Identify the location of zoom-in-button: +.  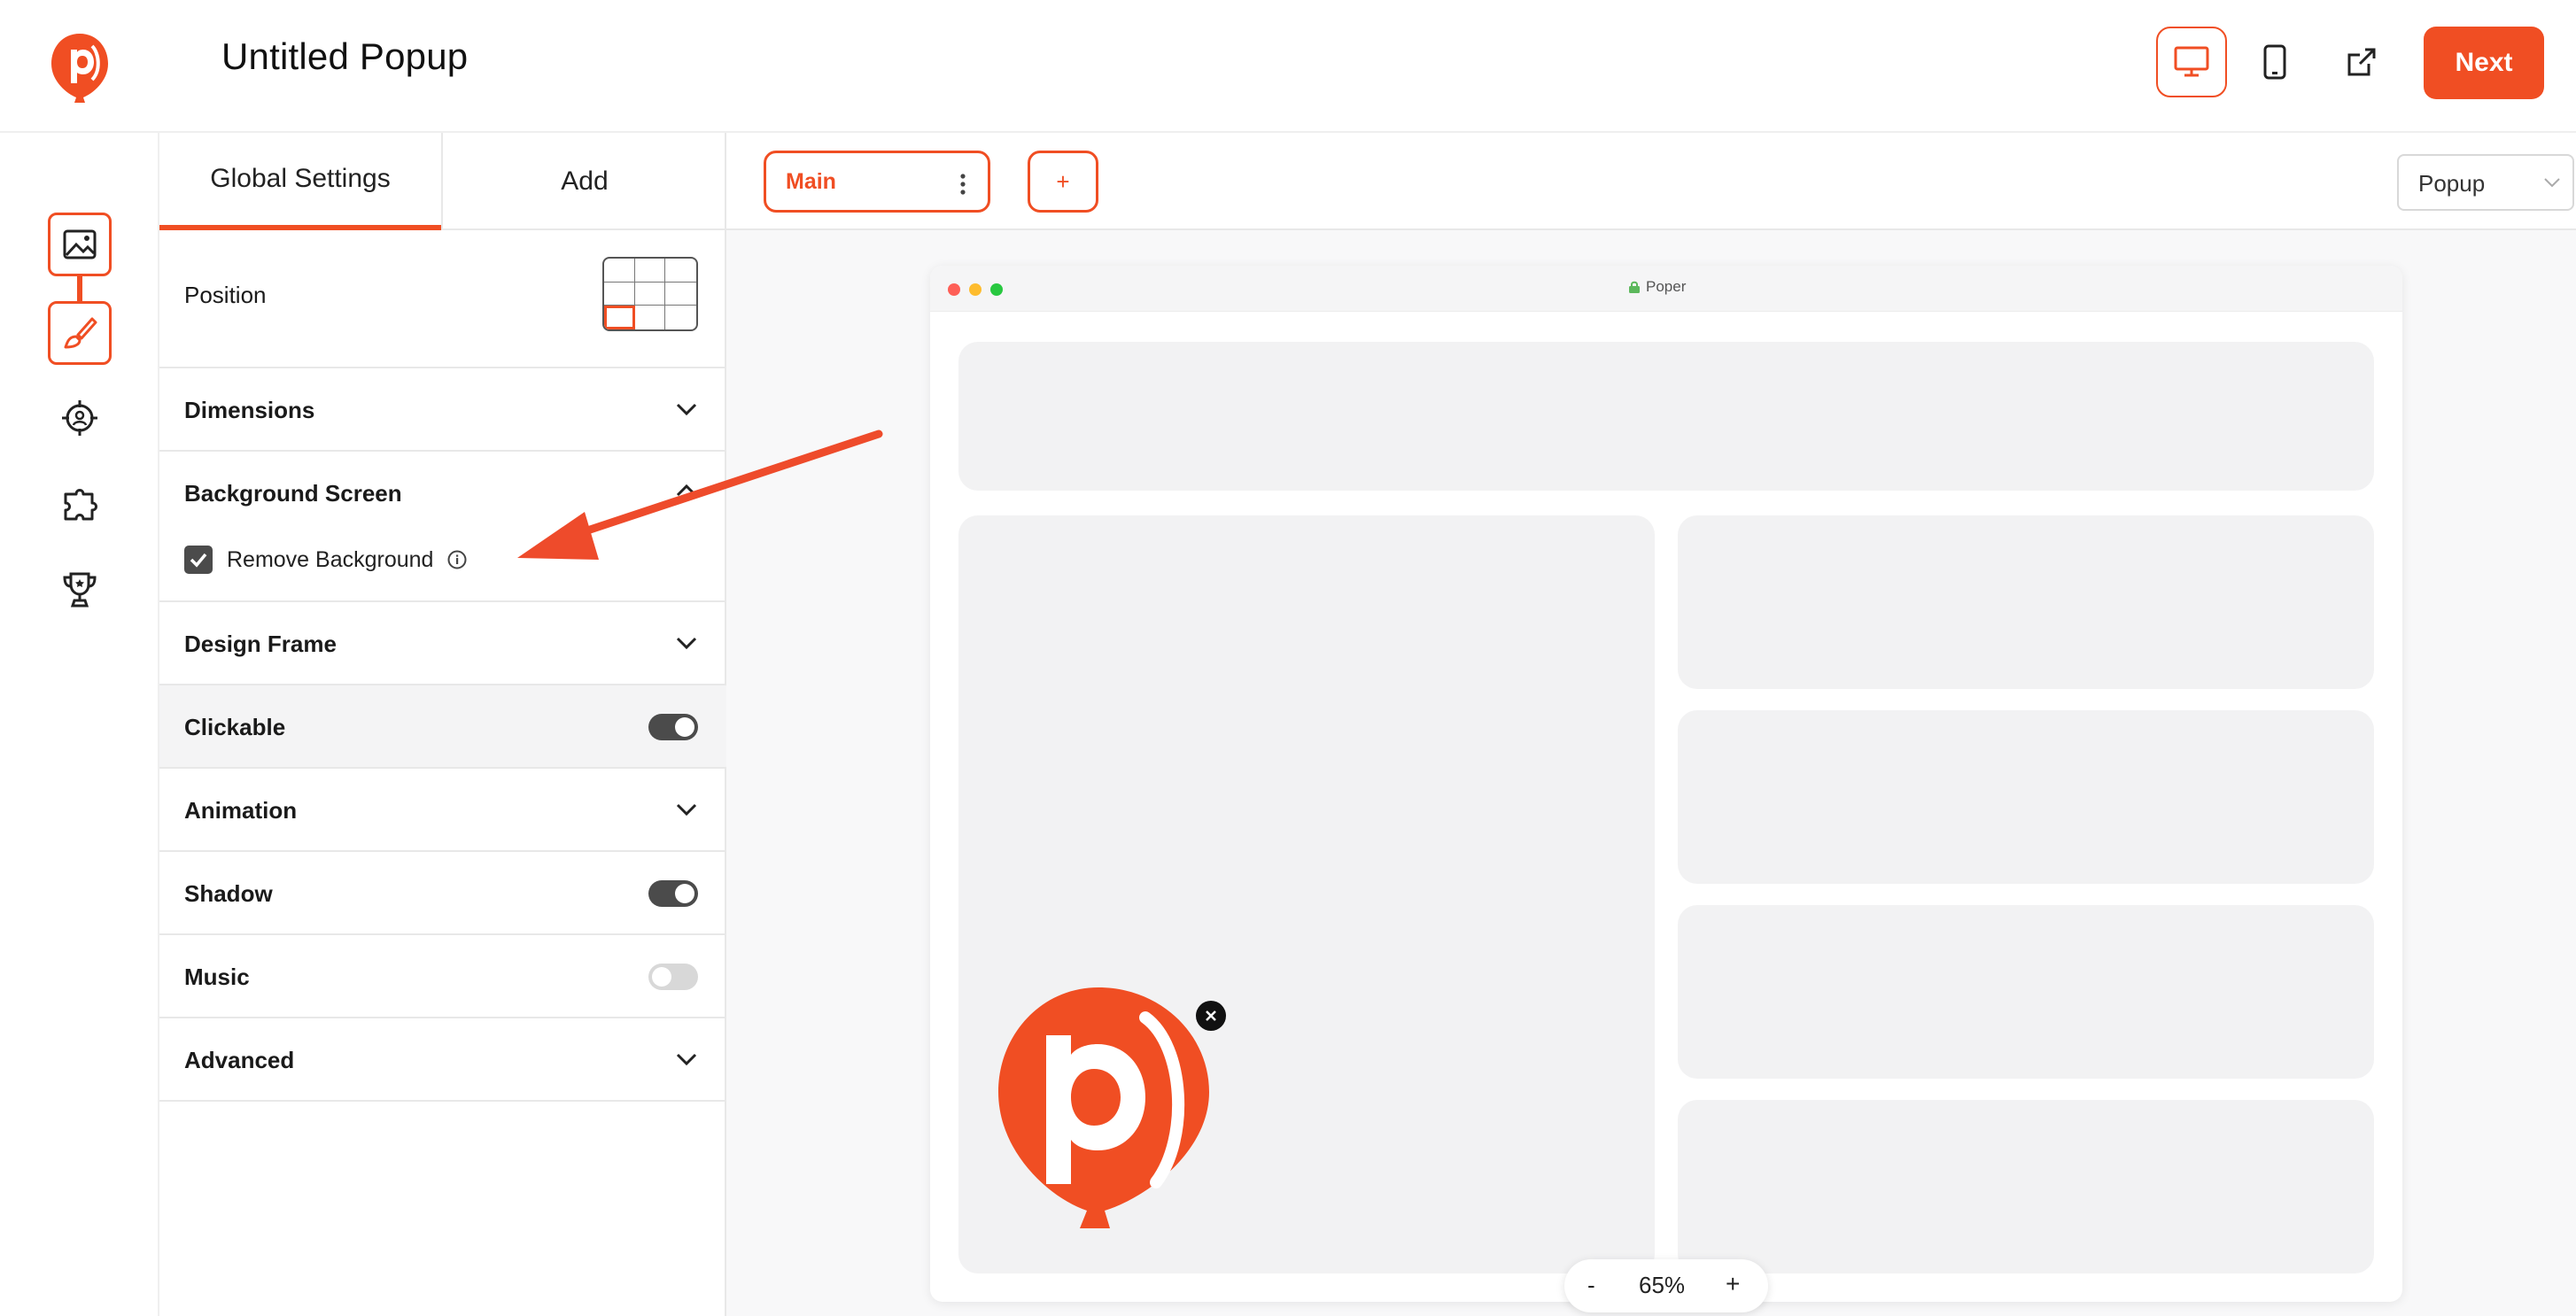
(1733, 1284).